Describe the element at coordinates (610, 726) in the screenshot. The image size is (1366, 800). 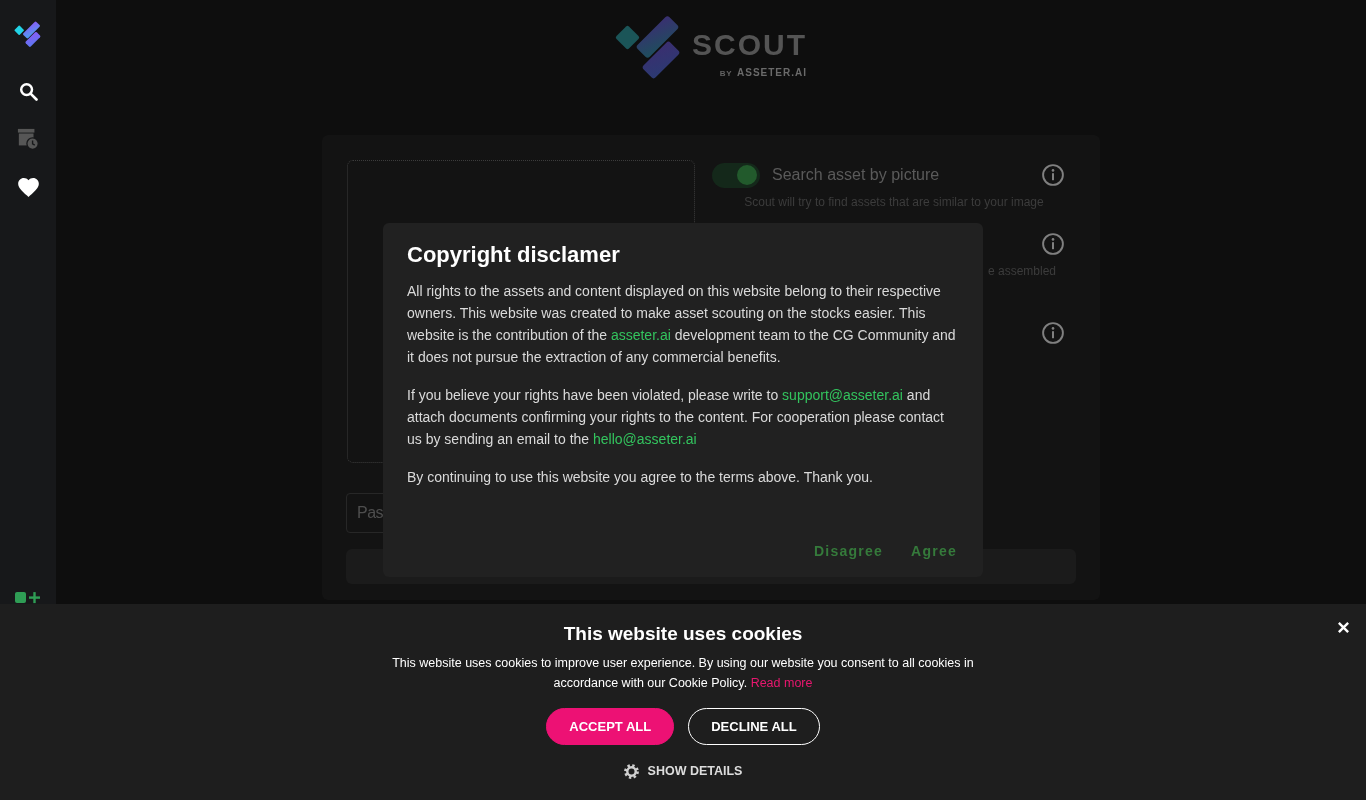
I see `accept-button: ACCEPT ALL` at that location.